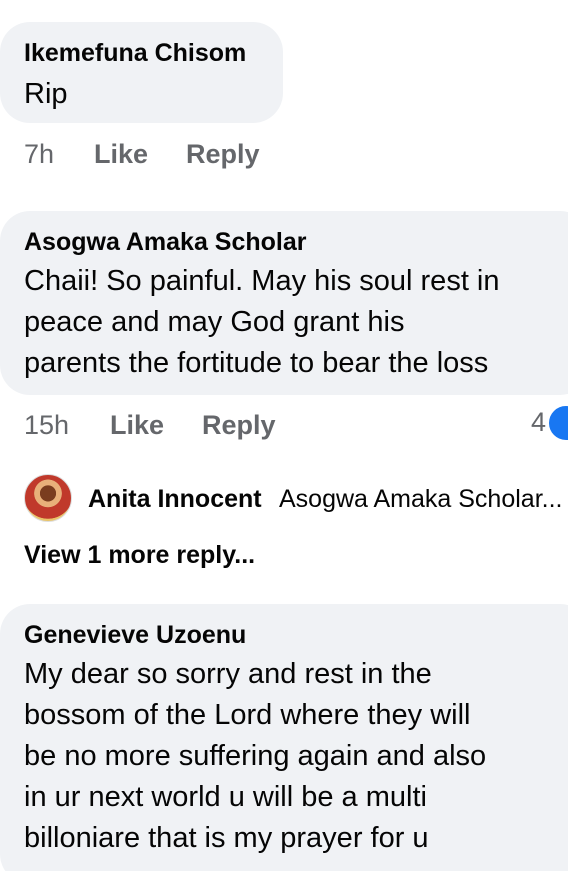  What do you see at coordinates (247, 715) in the screenshot?
I see `comment-text-line: bossom of the Lord where they will` at bounding box center [247, 715].